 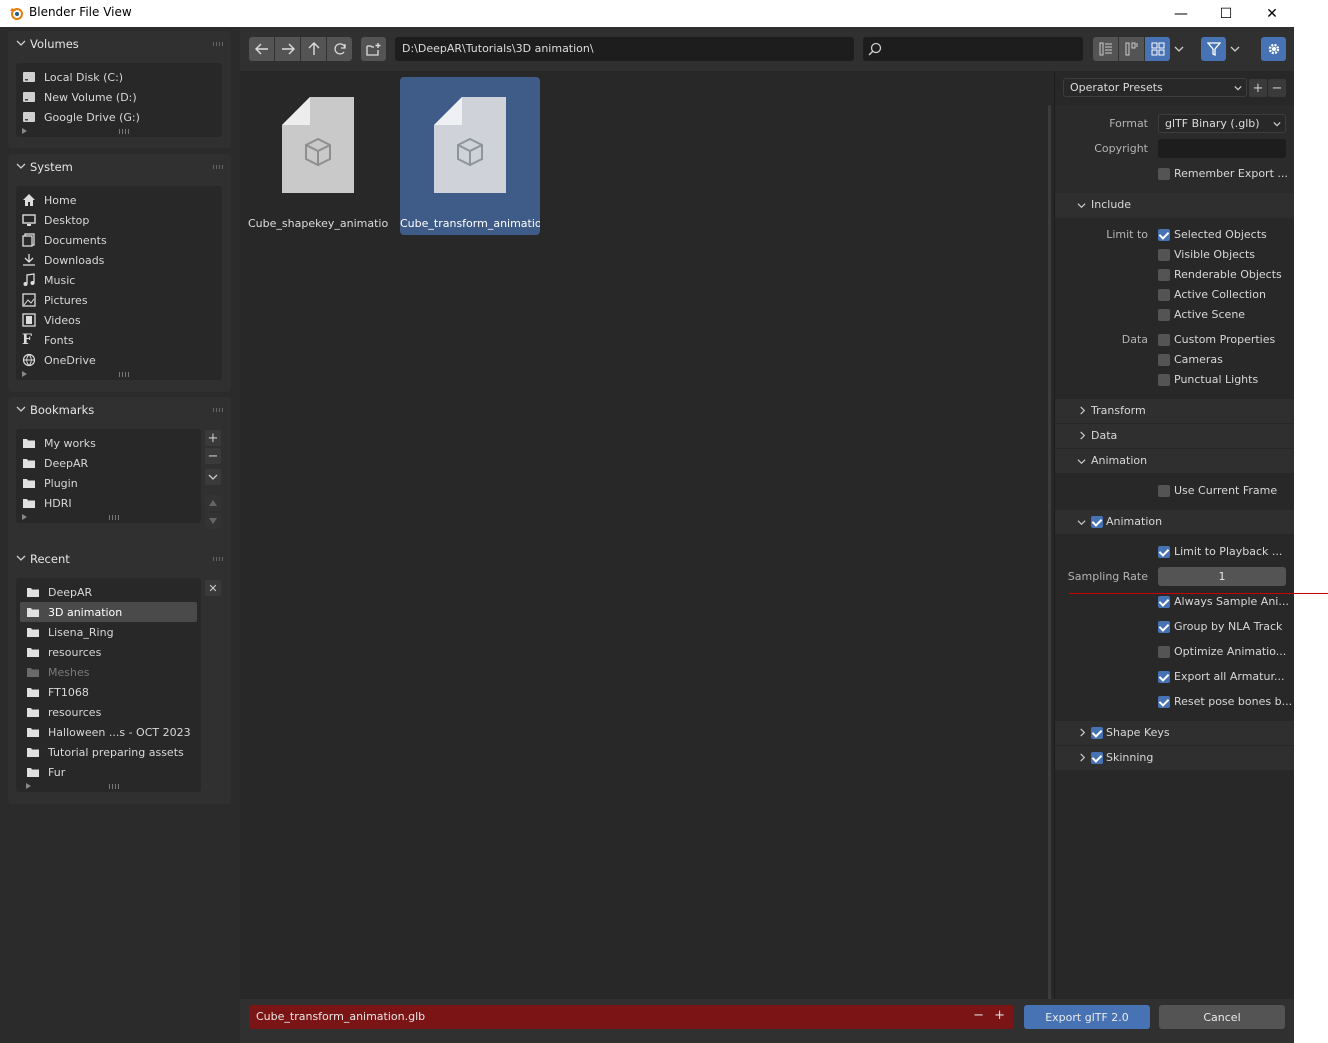 What do you see at coordinates (1164, 235) in the screenshot?
I see `selected-objects-checkbox` at bounding box center [1164, 235].